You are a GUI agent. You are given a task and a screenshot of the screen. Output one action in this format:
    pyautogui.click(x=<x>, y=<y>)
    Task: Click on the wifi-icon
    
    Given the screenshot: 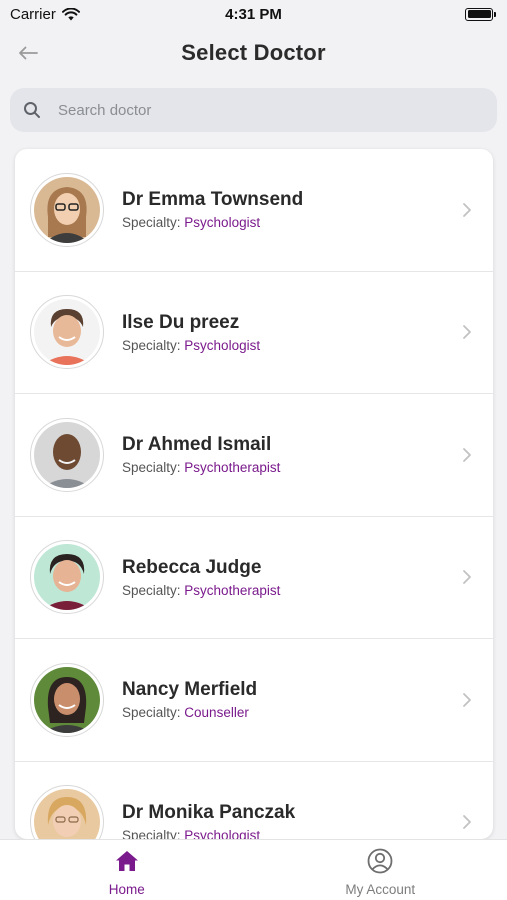 What is the action you would take?
    pyautogui.click(x=70, y=13)
    